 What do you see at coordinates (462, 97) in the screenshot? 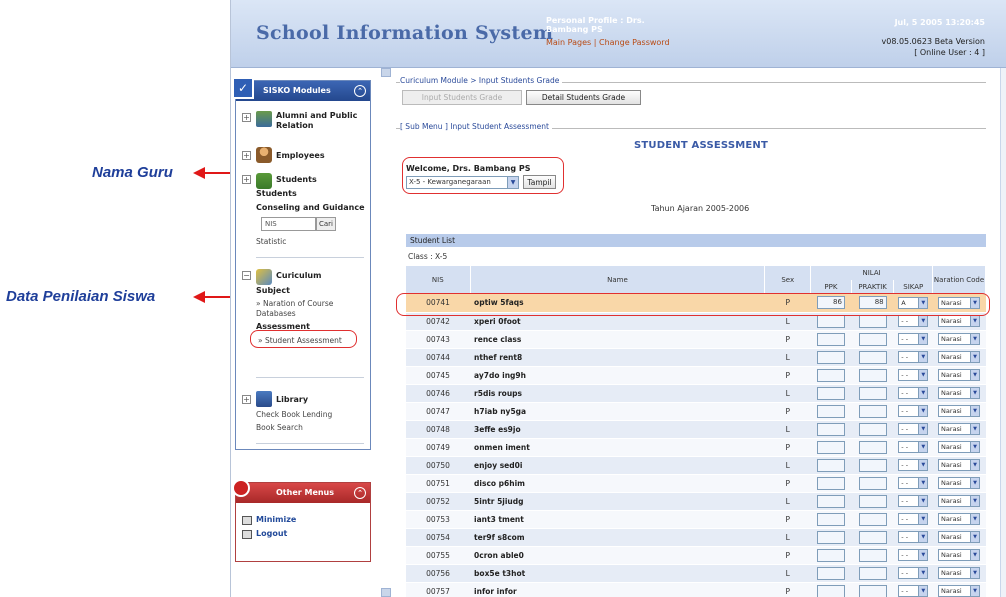
I see `input-students-grade-button: Input Students Grade` at bounding box center [462, 97].